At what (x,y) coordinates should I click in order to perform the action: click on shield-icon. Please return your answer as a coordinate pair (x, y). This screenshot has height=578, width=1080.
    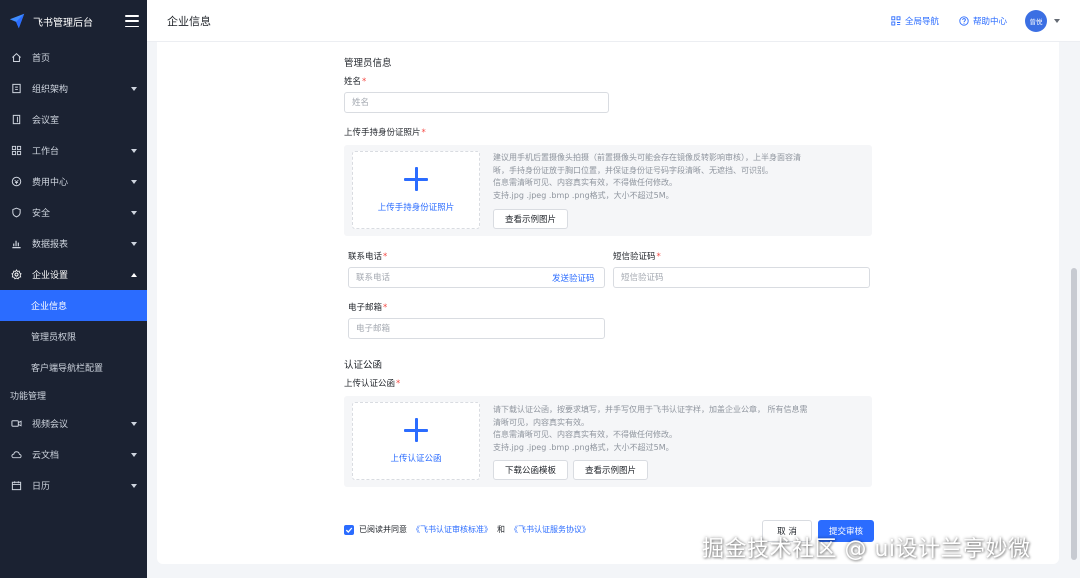
    Looking at the image, I should click on (16, 213).